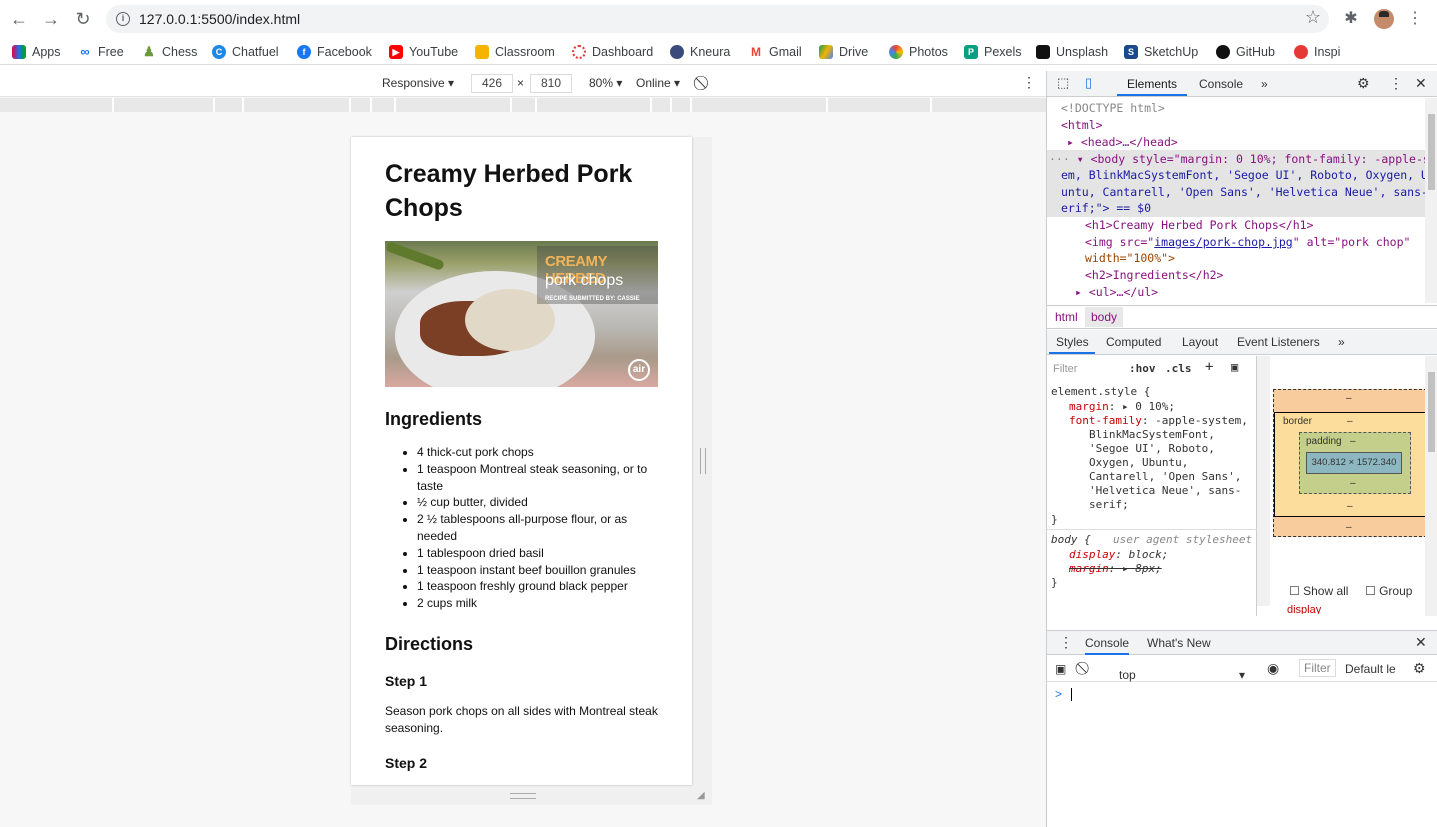 The width and height of the screenshot is (1437, 827). What do you see at coordinates (1142, 369) in the screenshot?
I see `hov-toggle: :hov` at bounding box center [1142, 369].